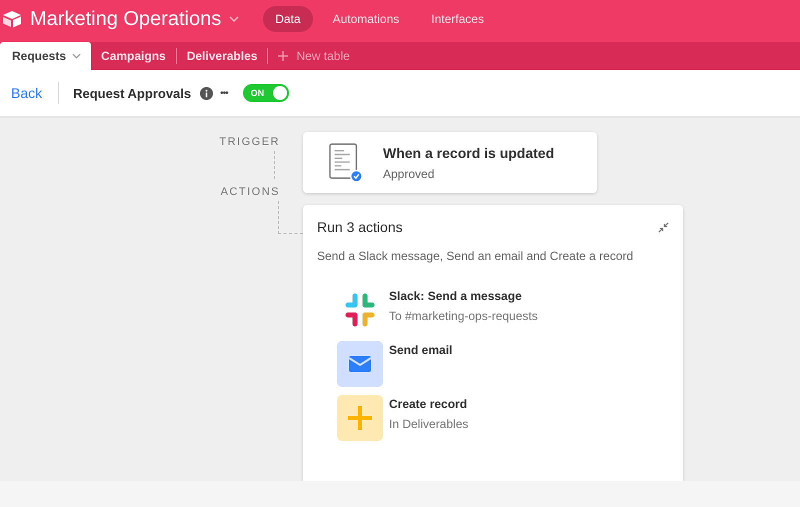 The height and width of the screenshot is (507, 800). I want to click on document-check-icon, so click(346, 162).